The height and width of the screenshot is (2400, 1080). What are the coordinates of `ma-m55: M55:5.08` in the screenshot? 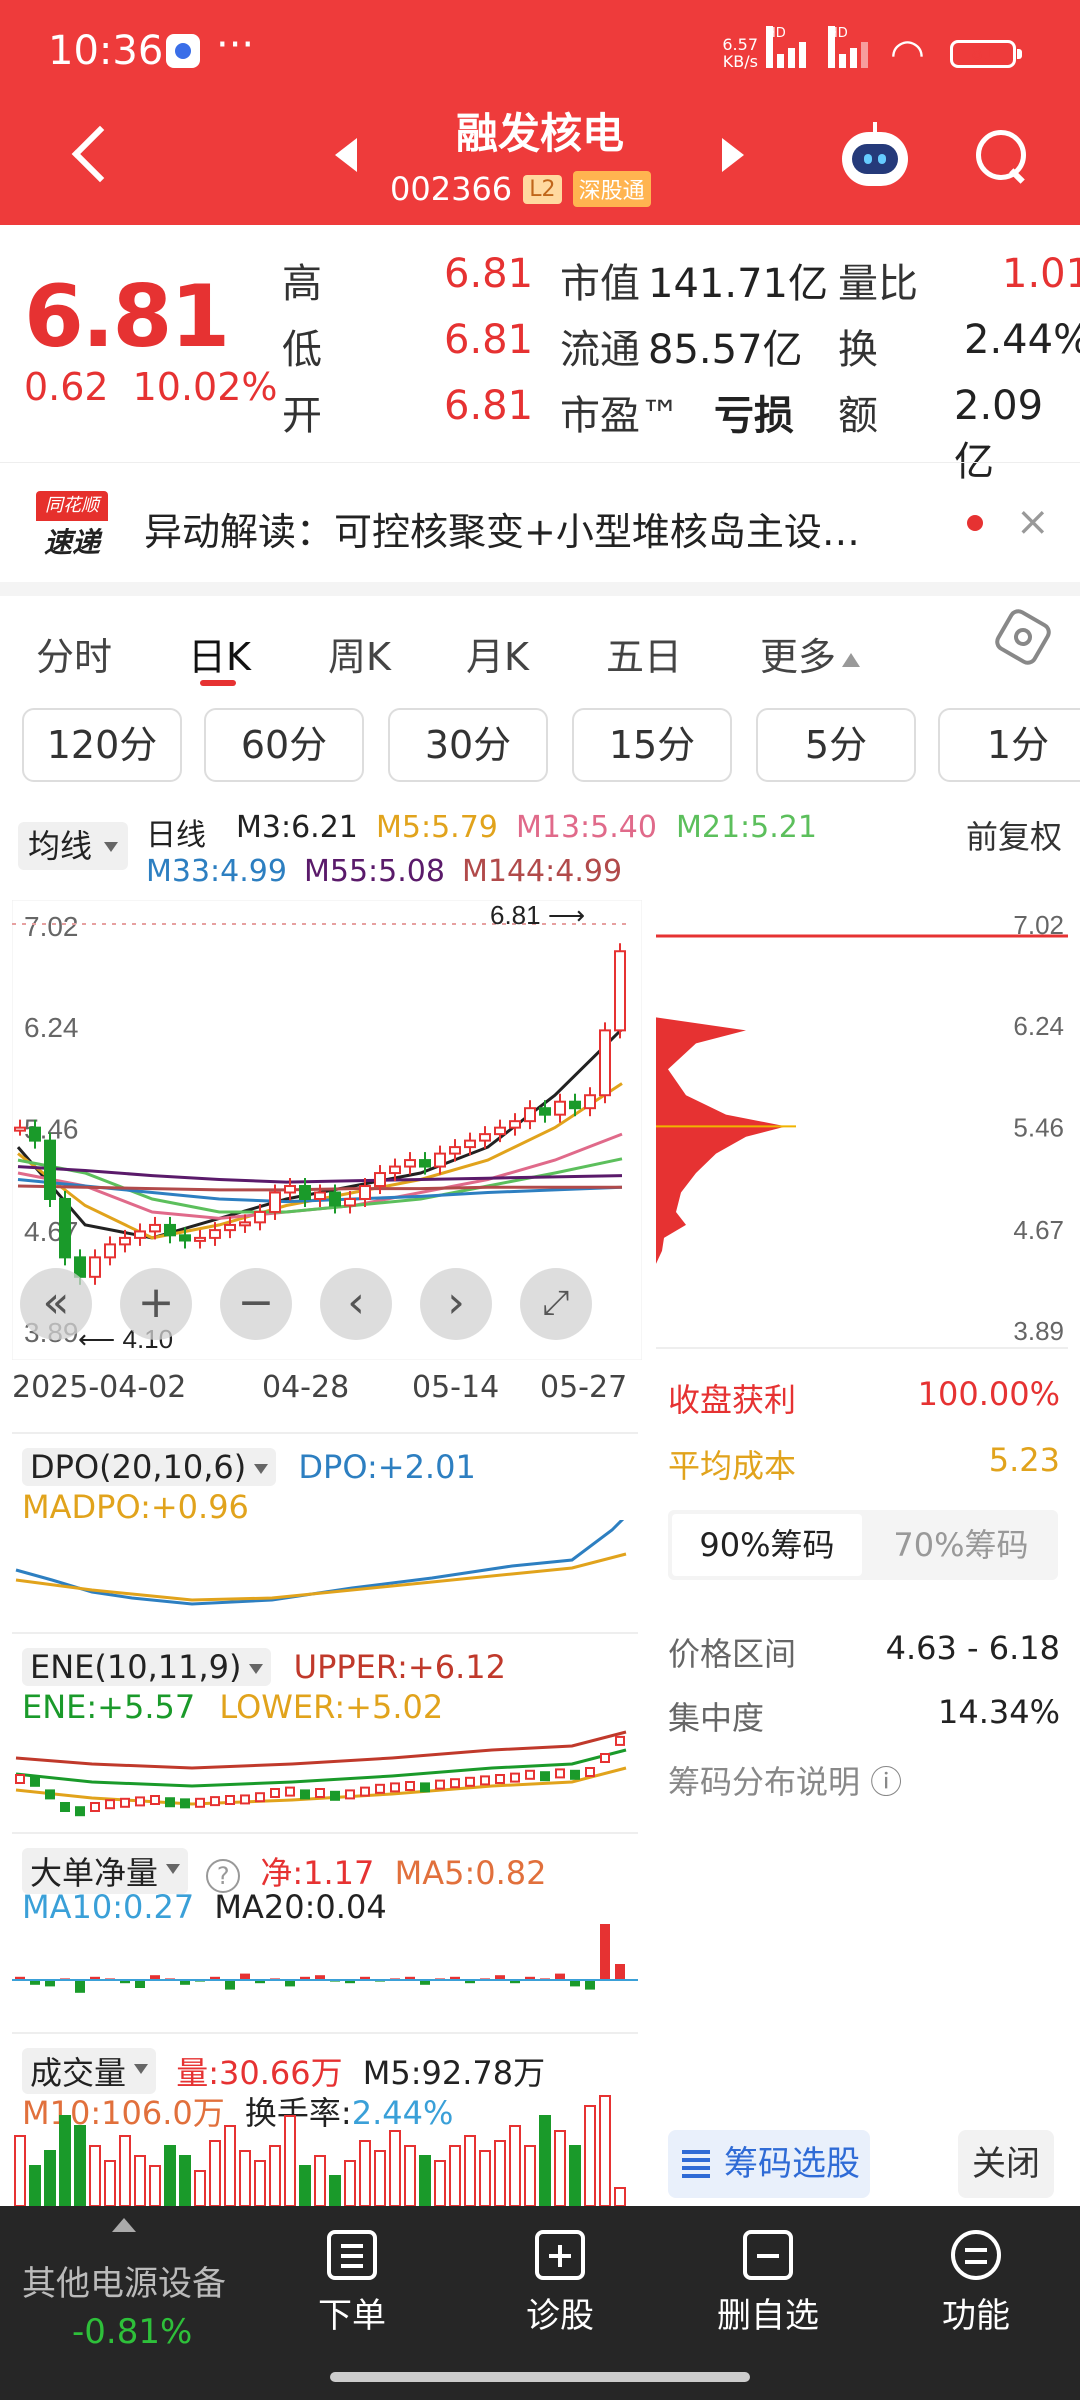 It's located at (374, 871).